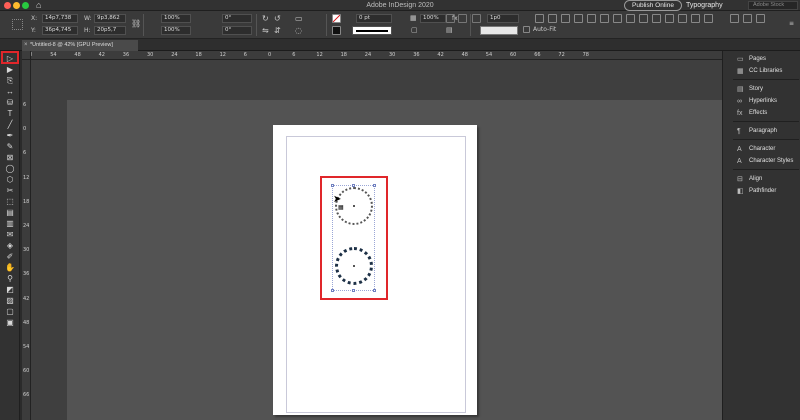  I want to click on select-content-icon: ◌, so click(298, 30).